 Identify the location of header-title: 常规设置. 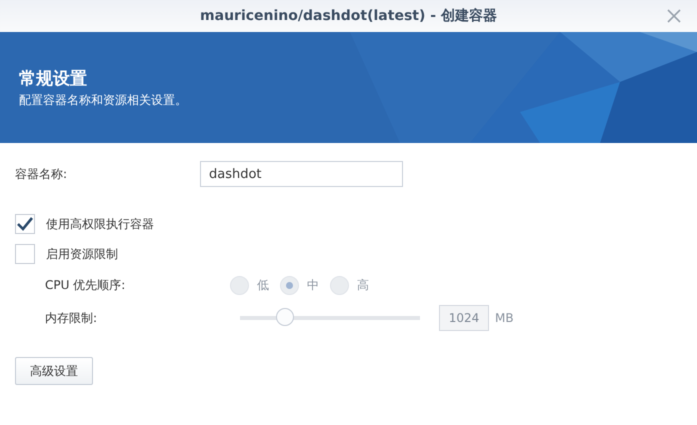
(53, 79).